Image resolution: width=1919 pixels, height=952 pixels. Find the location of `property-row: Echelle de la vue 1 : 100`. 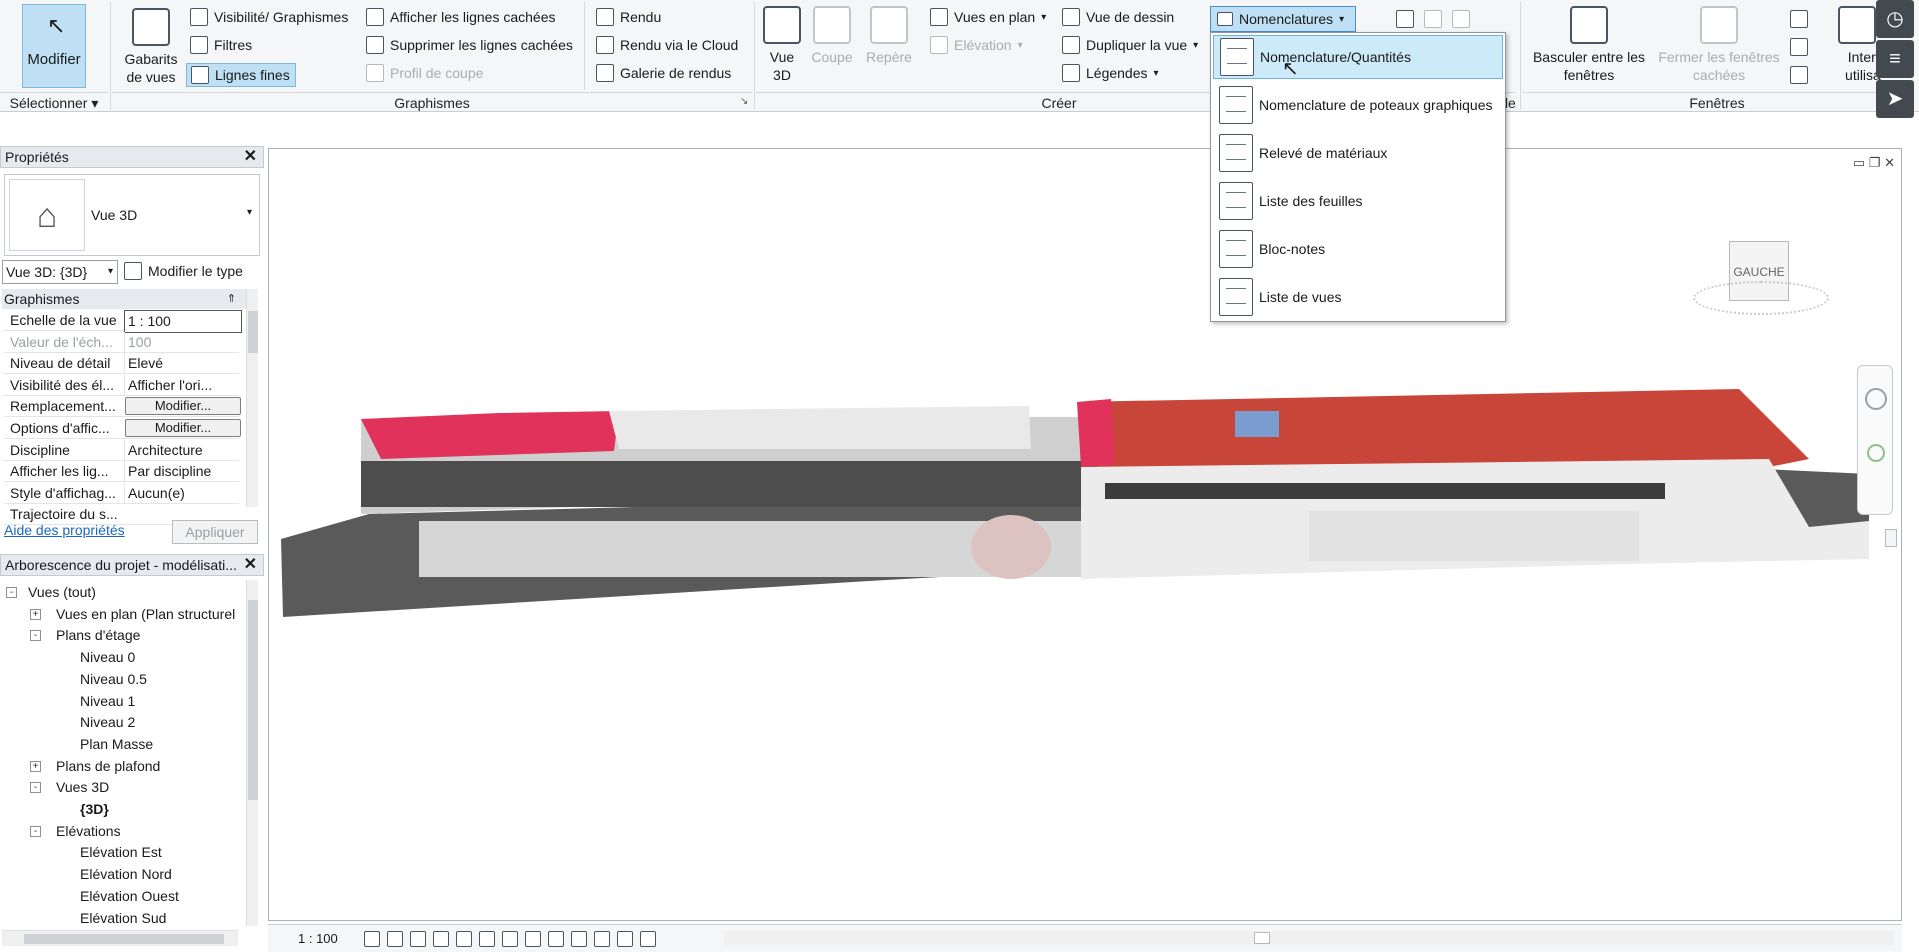

property-row: Echelle de la vue 1 : 100 is located at coordinates (123, 321).